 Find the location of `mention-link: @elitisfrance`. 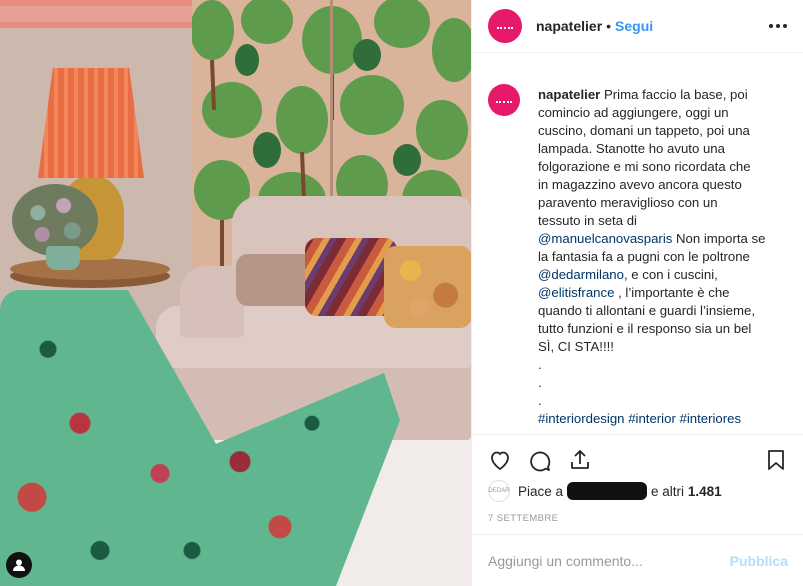

mention-link: @elitisfrance is located at coordinates (576, 292).